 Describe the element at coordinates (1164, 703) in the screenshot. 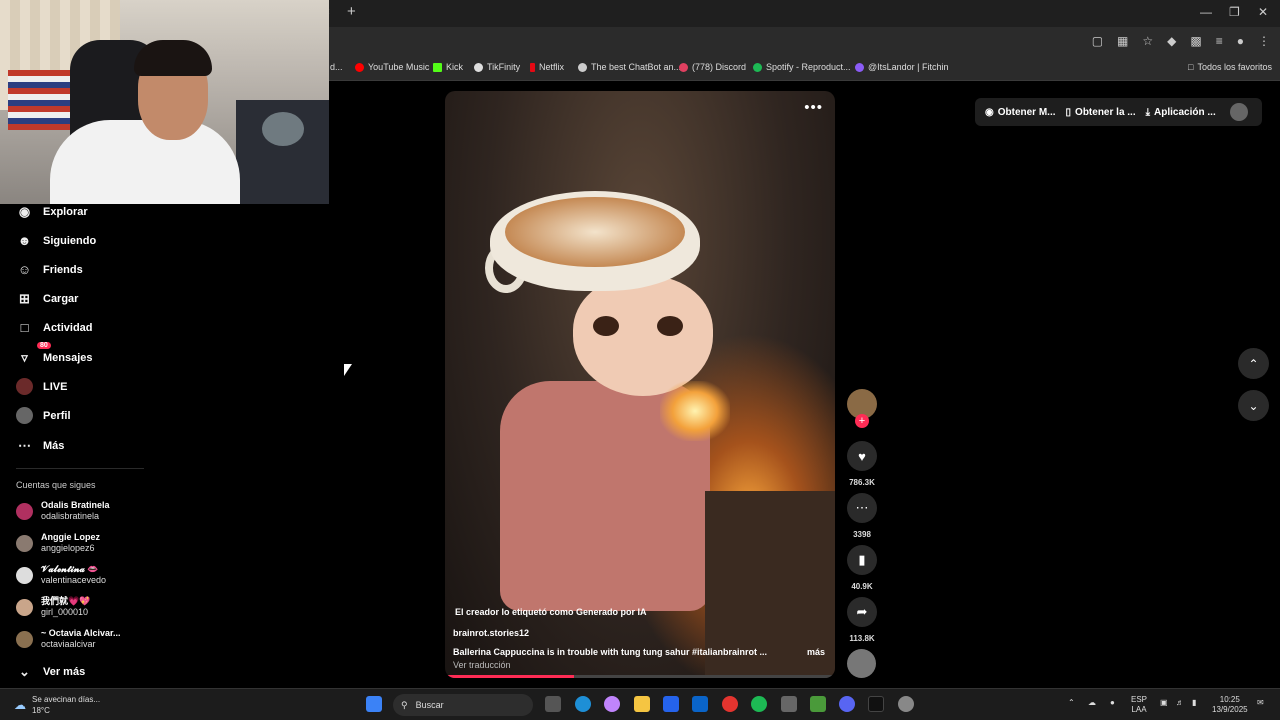

I see `network-icon: ▣` at that location.